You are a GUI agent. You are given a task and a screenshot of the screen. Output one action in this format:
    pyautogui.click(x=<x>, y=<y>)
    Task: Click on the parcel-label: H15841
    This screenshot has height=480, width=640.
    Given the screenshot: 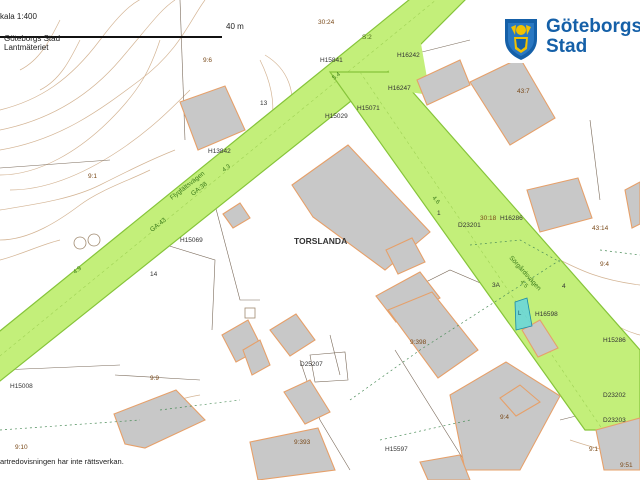 What is the action you would take?
    pyautogui.click(x=331, y=60)
    